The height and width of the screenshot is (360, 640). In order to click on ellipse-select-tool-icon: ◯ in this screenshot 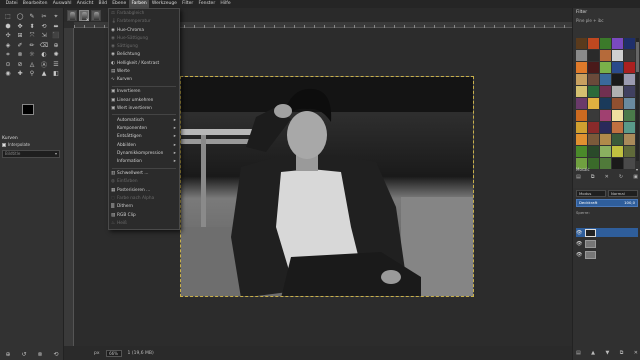, I will do `click(20, 17)`.